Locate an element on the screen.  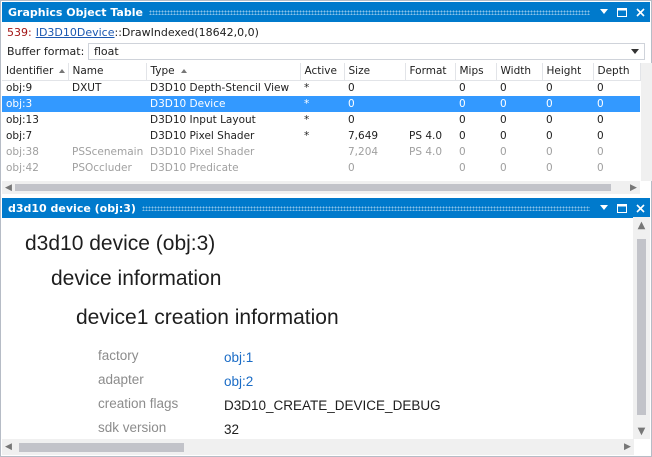
graphics-object-table-titlebar: Graphics Object Table is located at coordinates (326, 12).